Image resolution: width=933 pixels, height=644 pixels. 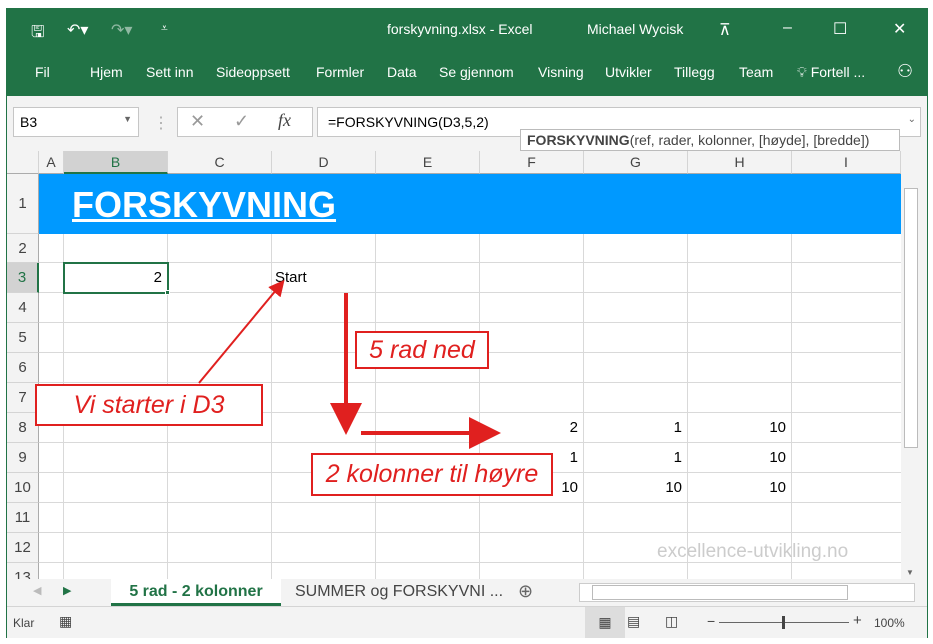 I want to click on page-layout-icon: ▤, so click(x=633, y=621).